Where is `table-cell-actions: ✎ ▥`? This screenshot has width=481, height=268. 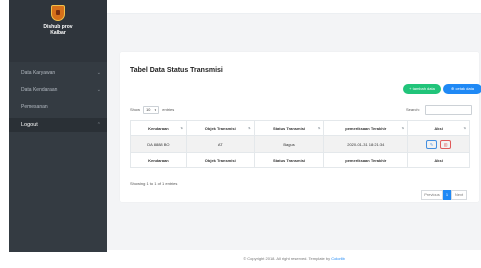 table-cell-actions: ✎ ▥ is located at coordinates (438, 144).